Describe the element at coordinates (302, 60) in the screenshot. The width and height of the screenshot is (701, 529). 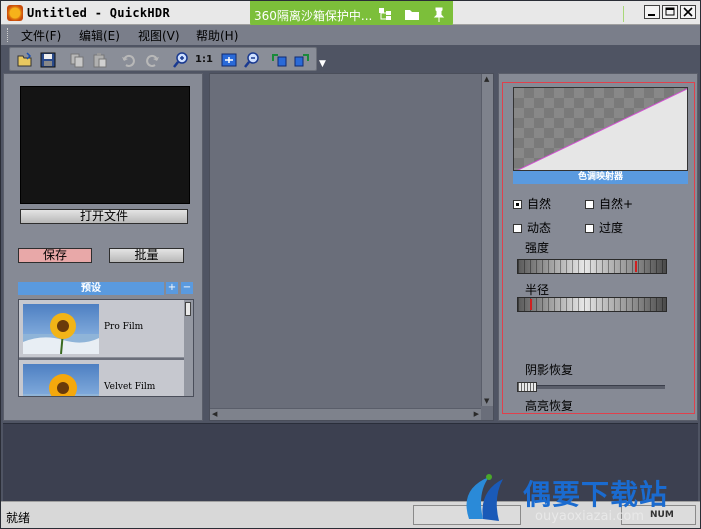
I see `rotate-right-icon` at that location.